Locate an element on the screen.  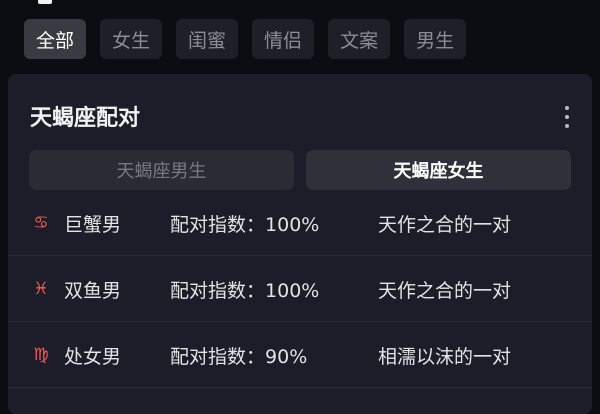
gender-segment-control: 天蝎座男生 天蝎座女生 is located at coordinates (300, 170).